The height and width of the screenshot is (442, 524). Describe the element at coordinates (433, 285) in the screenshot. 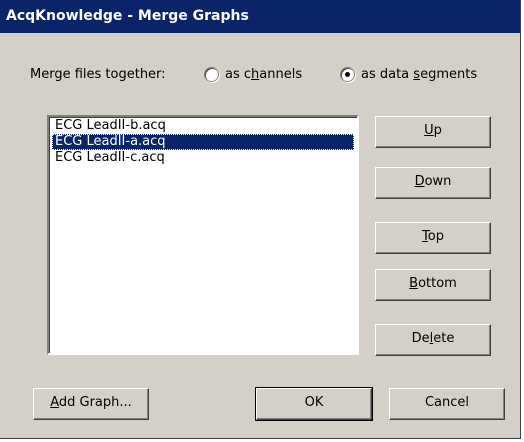

I see `bottom-button: Bottom` at that location.